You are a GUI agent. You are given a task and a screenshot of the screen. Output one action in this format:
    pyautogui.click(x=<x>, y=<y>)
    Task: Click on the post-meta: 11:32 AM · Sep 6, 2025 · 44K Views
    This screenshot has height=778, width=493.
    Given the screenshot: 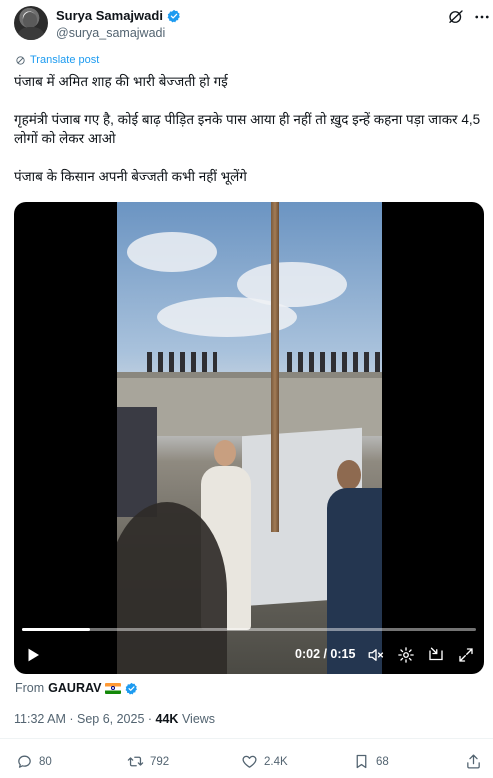 What is the action you would take?
    pyautogui.click(x=114, y=719)
    